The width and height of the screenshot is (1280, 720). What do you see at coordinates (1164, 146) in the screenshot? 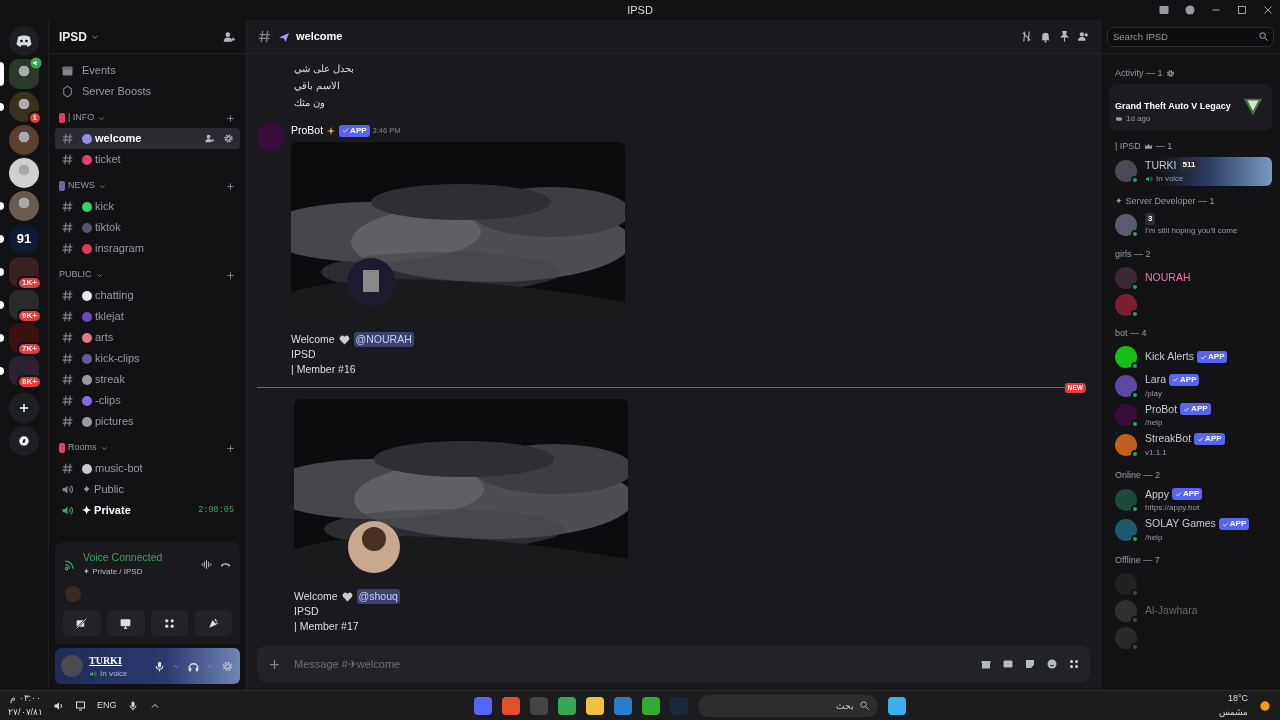
I see `member-count: — 1` at bounding box center [1164, 146].